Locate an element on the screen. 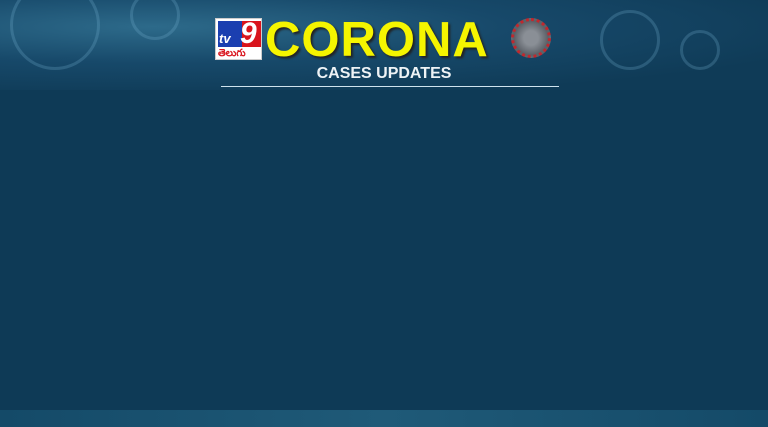 The width and height of the screenshot is (768, 427). page-subtitle: CASES UPDATES is located at coordinates (384, 73).